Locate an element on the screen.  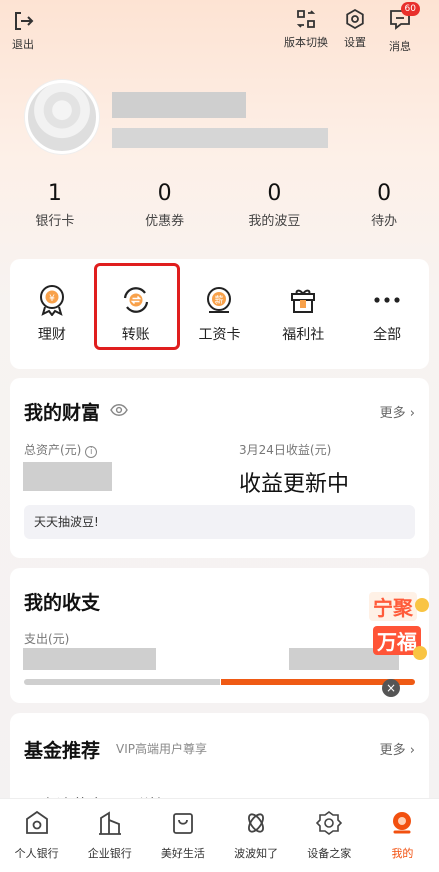
logout-label: 退出 is located at coordinates (23, 44).